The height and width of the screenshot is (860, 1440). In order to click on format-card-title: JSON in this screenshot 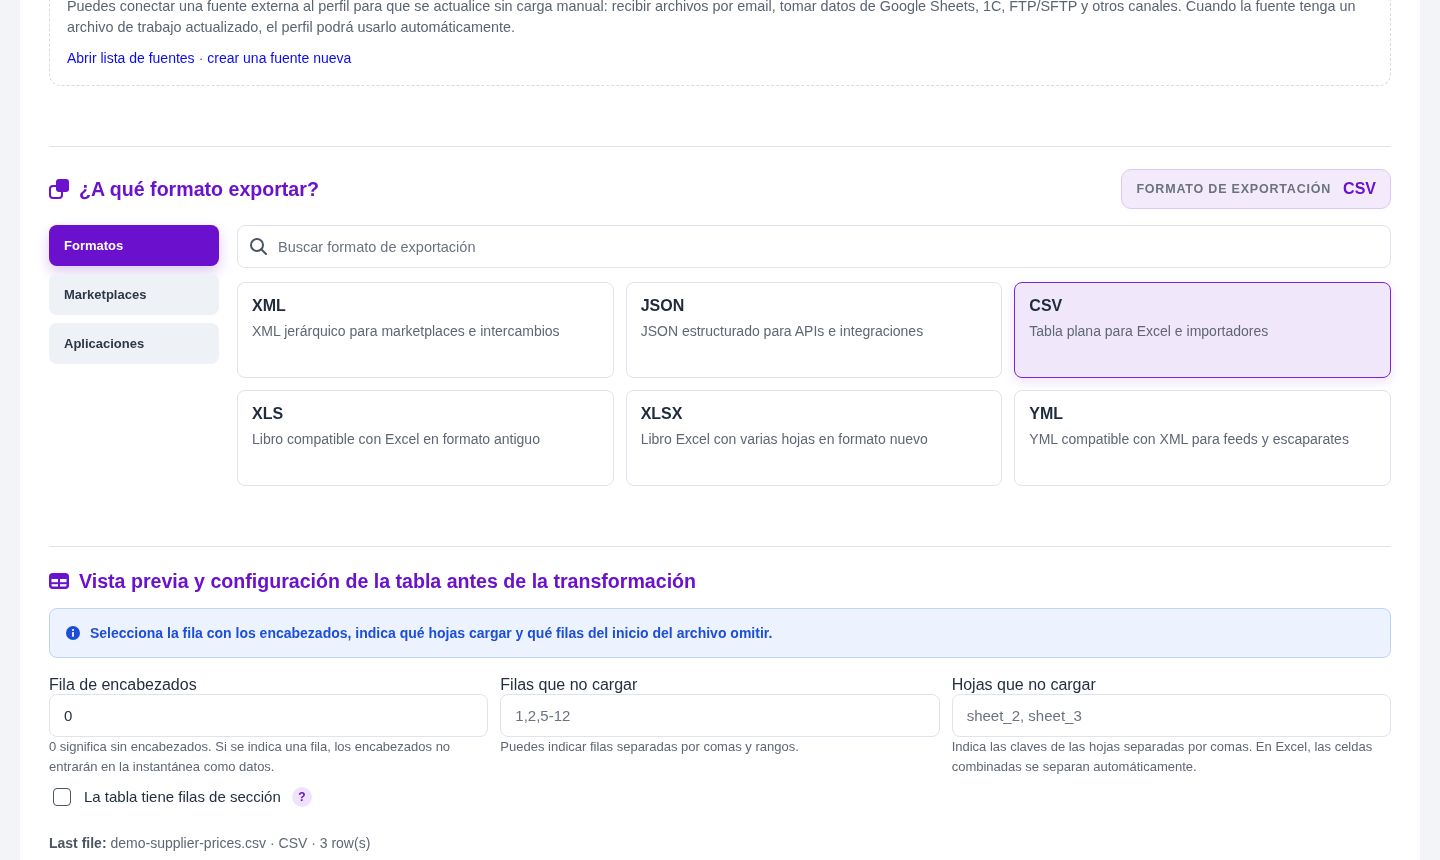, I will do `click(662, 306)`.